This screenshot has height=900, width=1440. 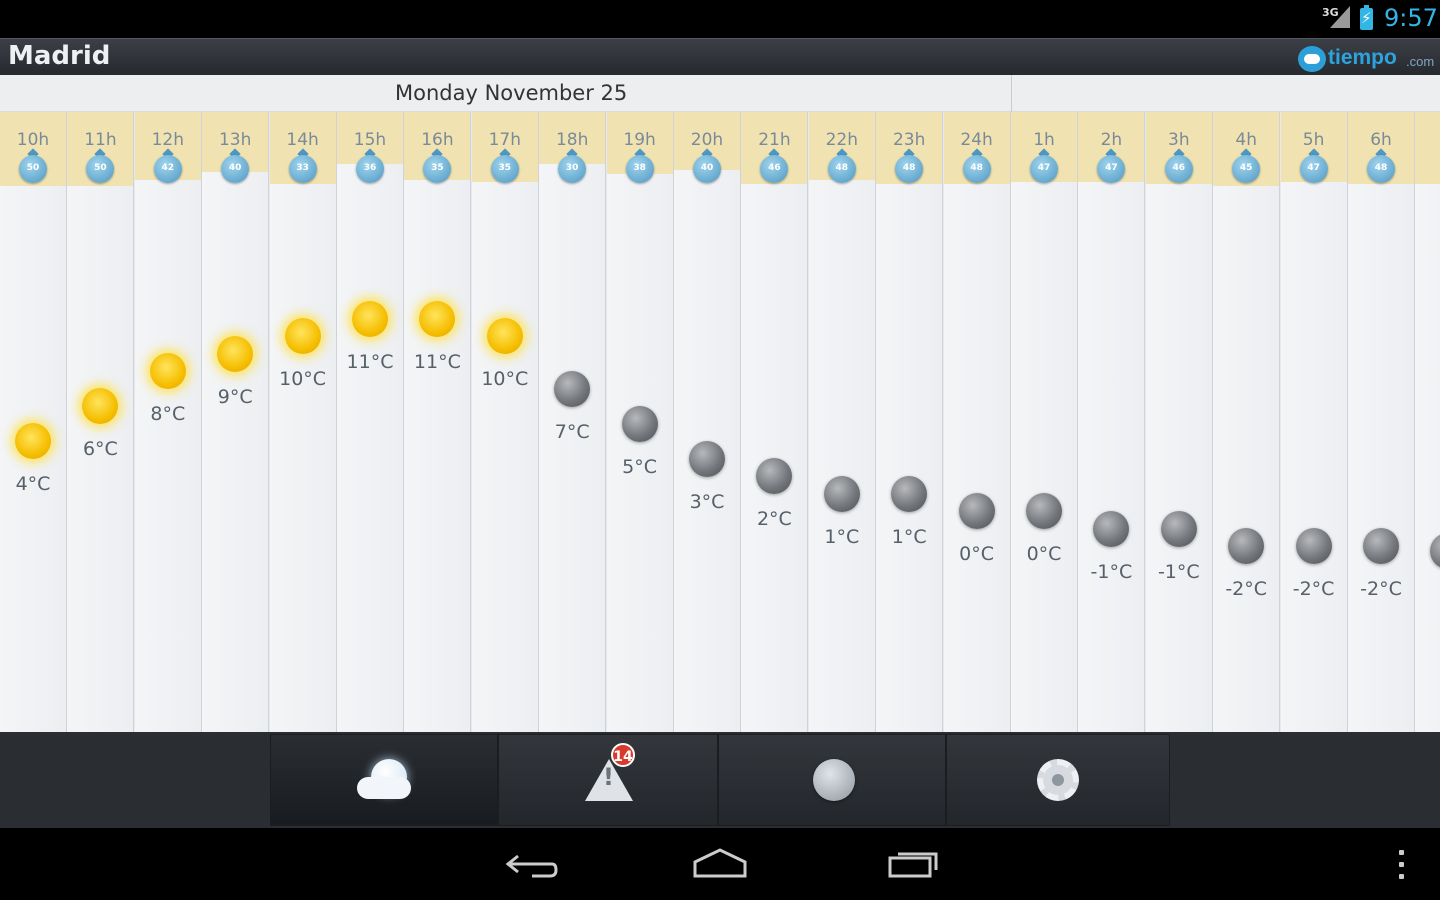 What do you see at coordinates (511, 93) in the screenshot?
I see `forecast-date: Monday November 25` at bounding box center [511, 93].